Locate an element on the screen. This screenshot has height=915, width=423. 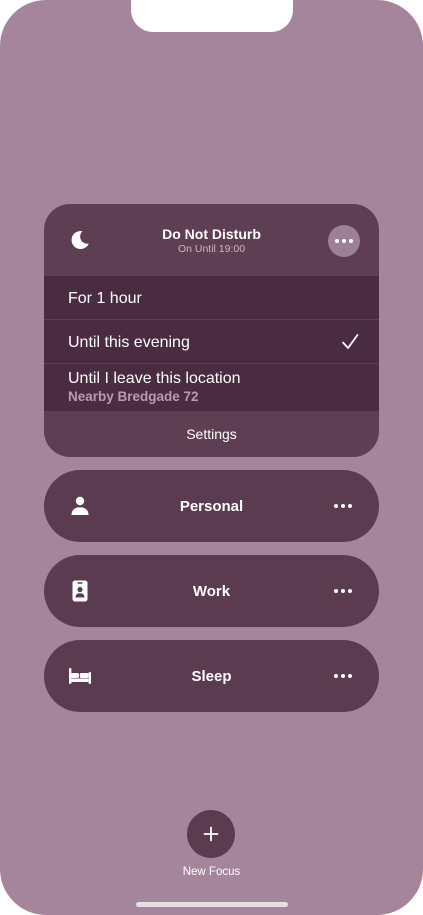
dnd-settings-button: Settings is located at coordinates (211, 434).